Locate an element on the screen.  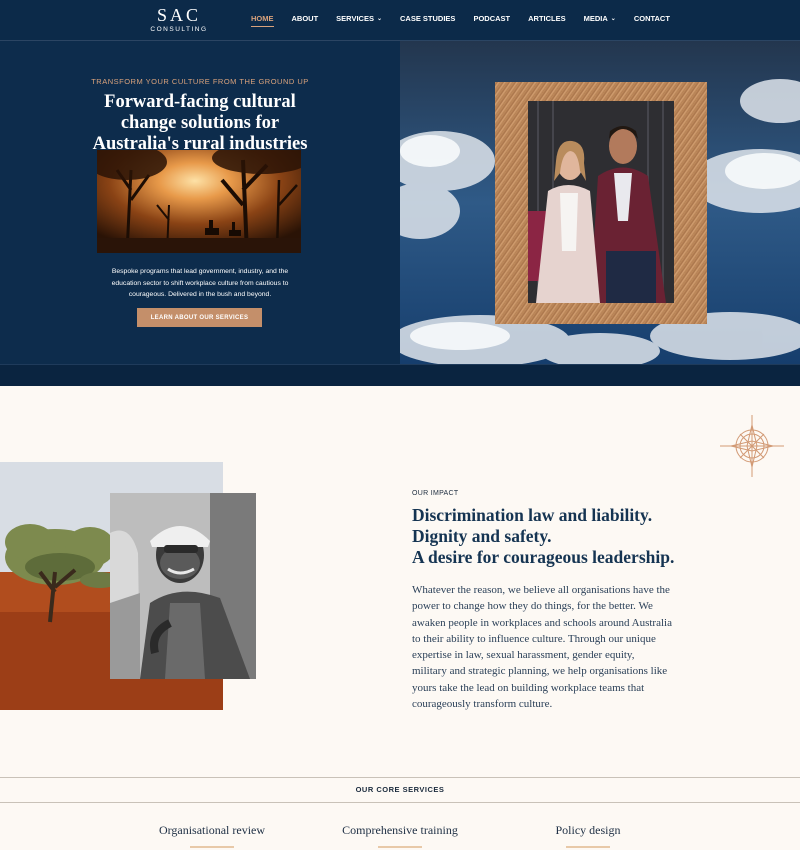
sunlit-forest-image is located at coordinates (199, 201).